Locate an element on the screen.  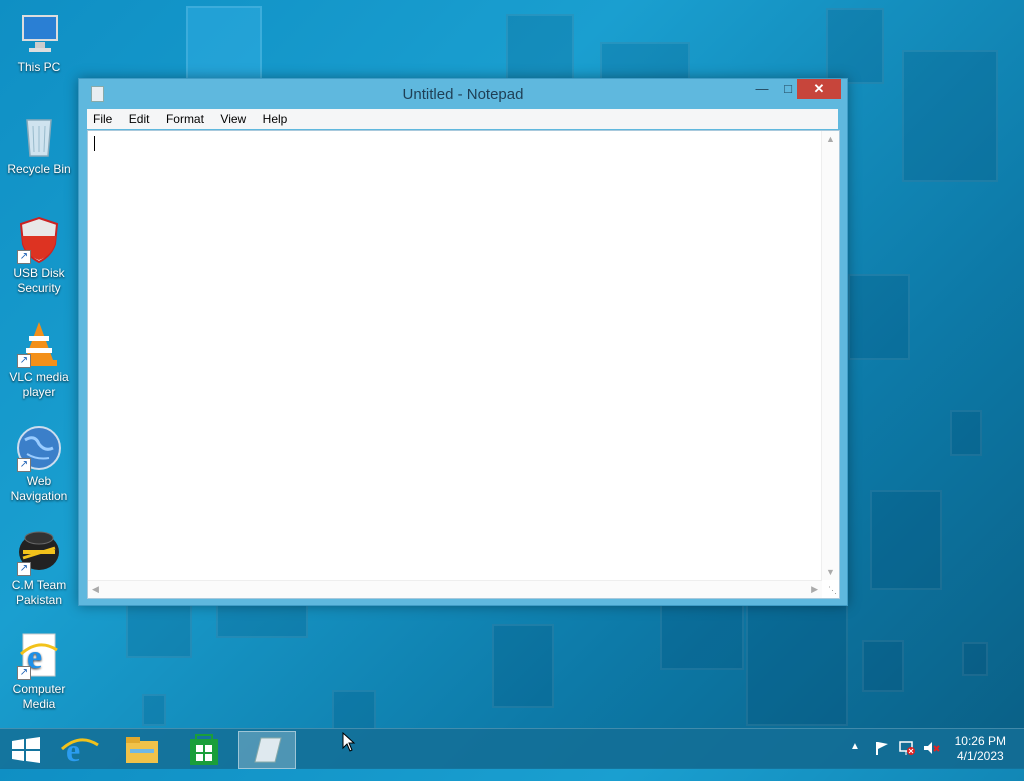
desktop-icon-this-pc: This PC is located at coordinates (39, 42).